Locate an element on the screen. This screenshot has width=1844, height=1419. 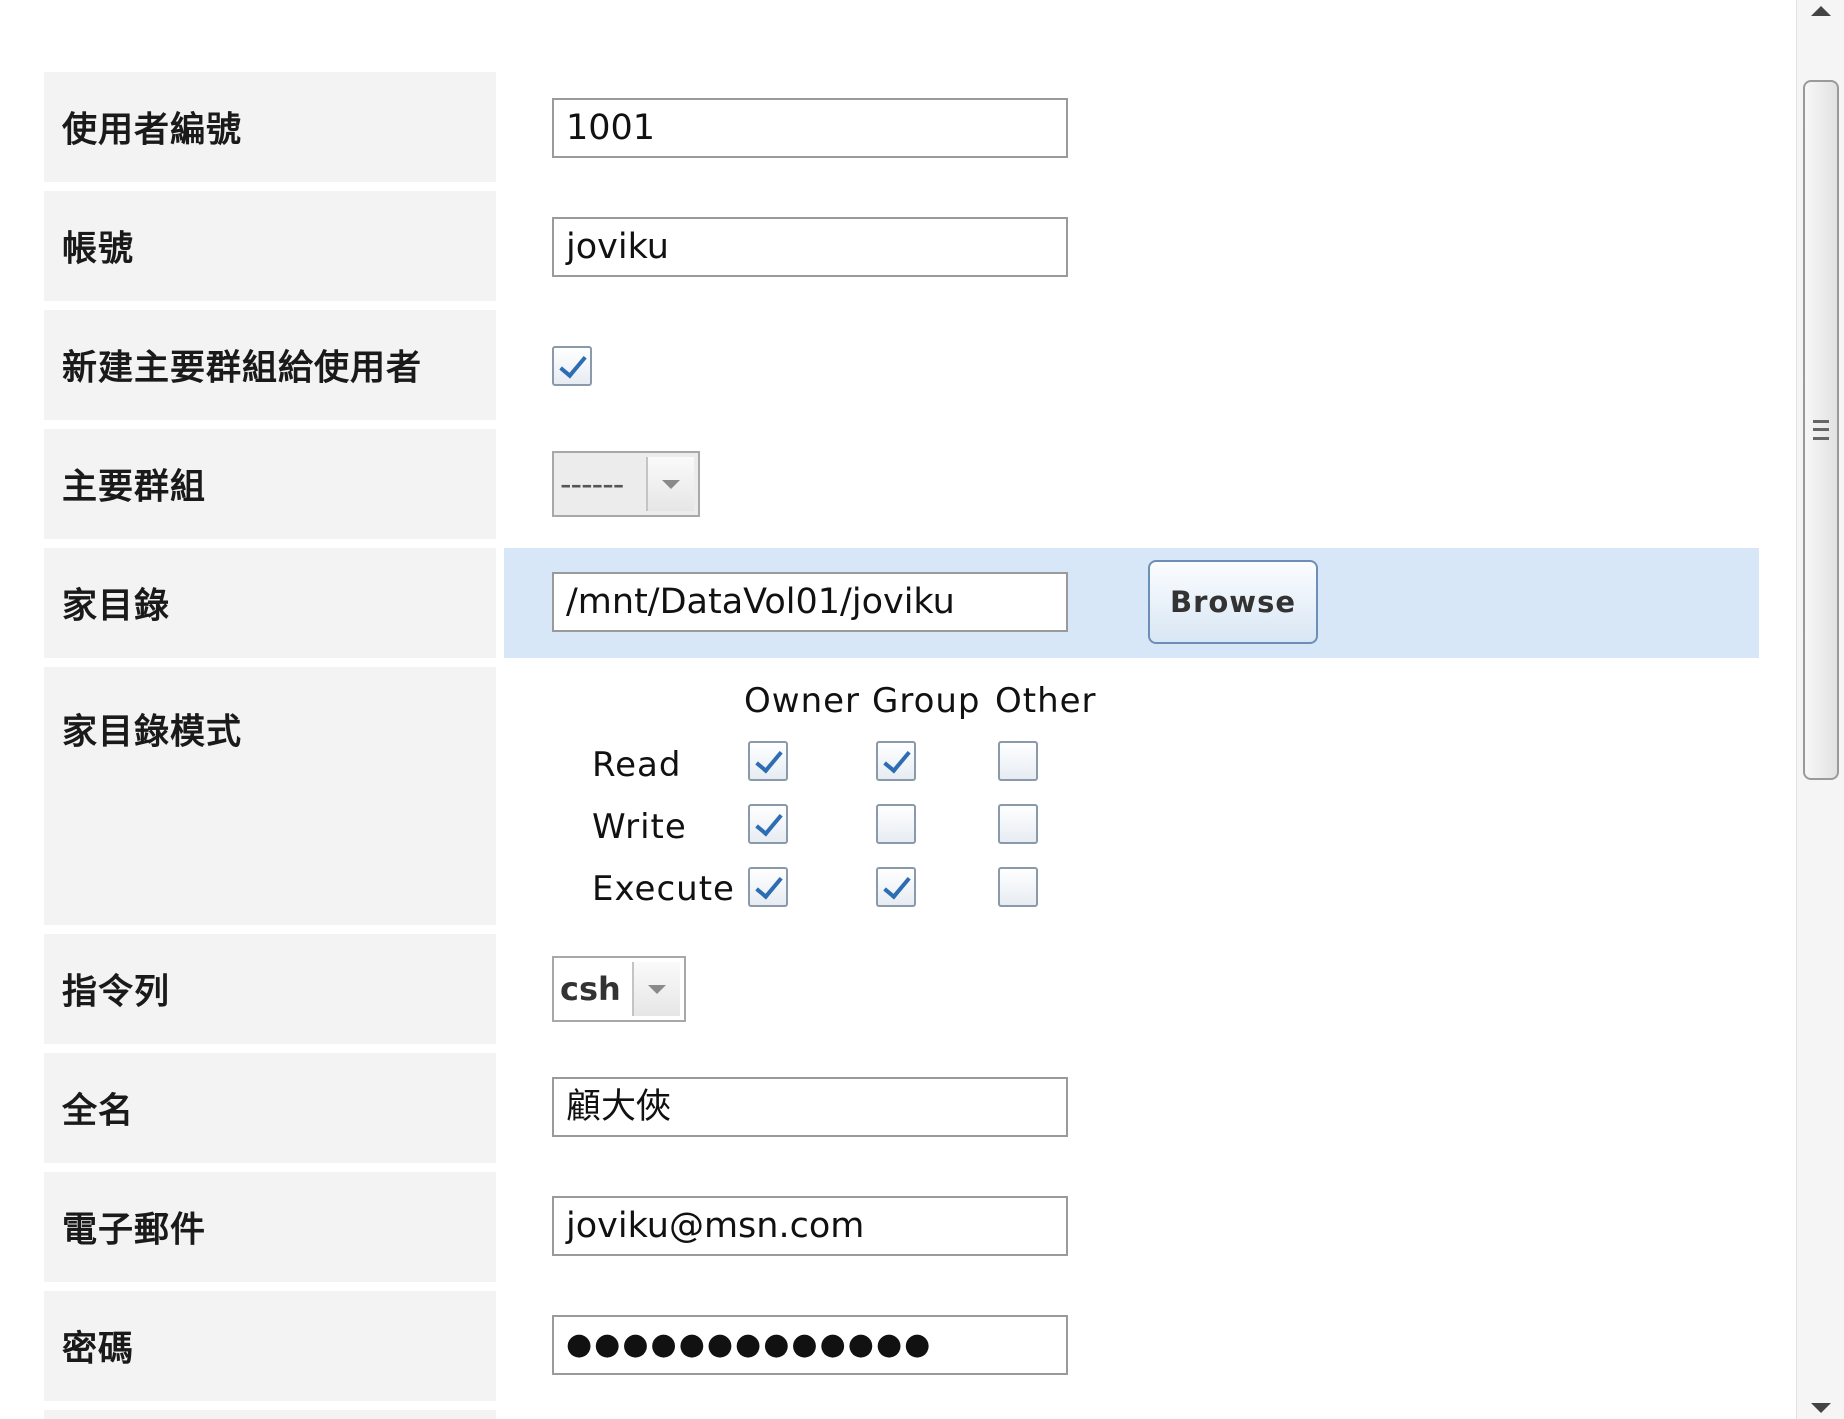
label-cell: 新建主要群組給使用者 is located at coordinates (270, 365).